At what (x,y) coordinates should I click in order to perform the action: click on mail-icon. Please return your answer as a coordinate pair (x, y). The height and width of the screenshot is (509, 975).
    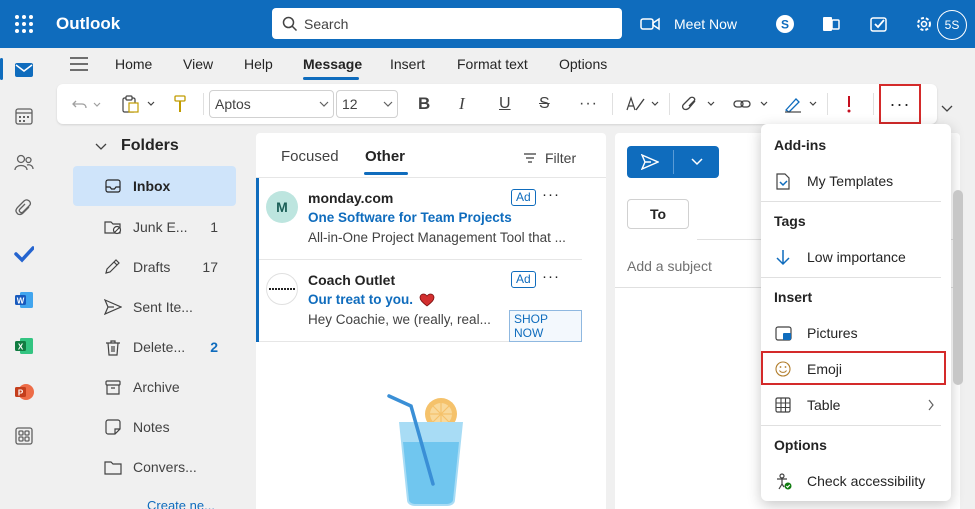
    Looking at the image, I should click on (24, 70).